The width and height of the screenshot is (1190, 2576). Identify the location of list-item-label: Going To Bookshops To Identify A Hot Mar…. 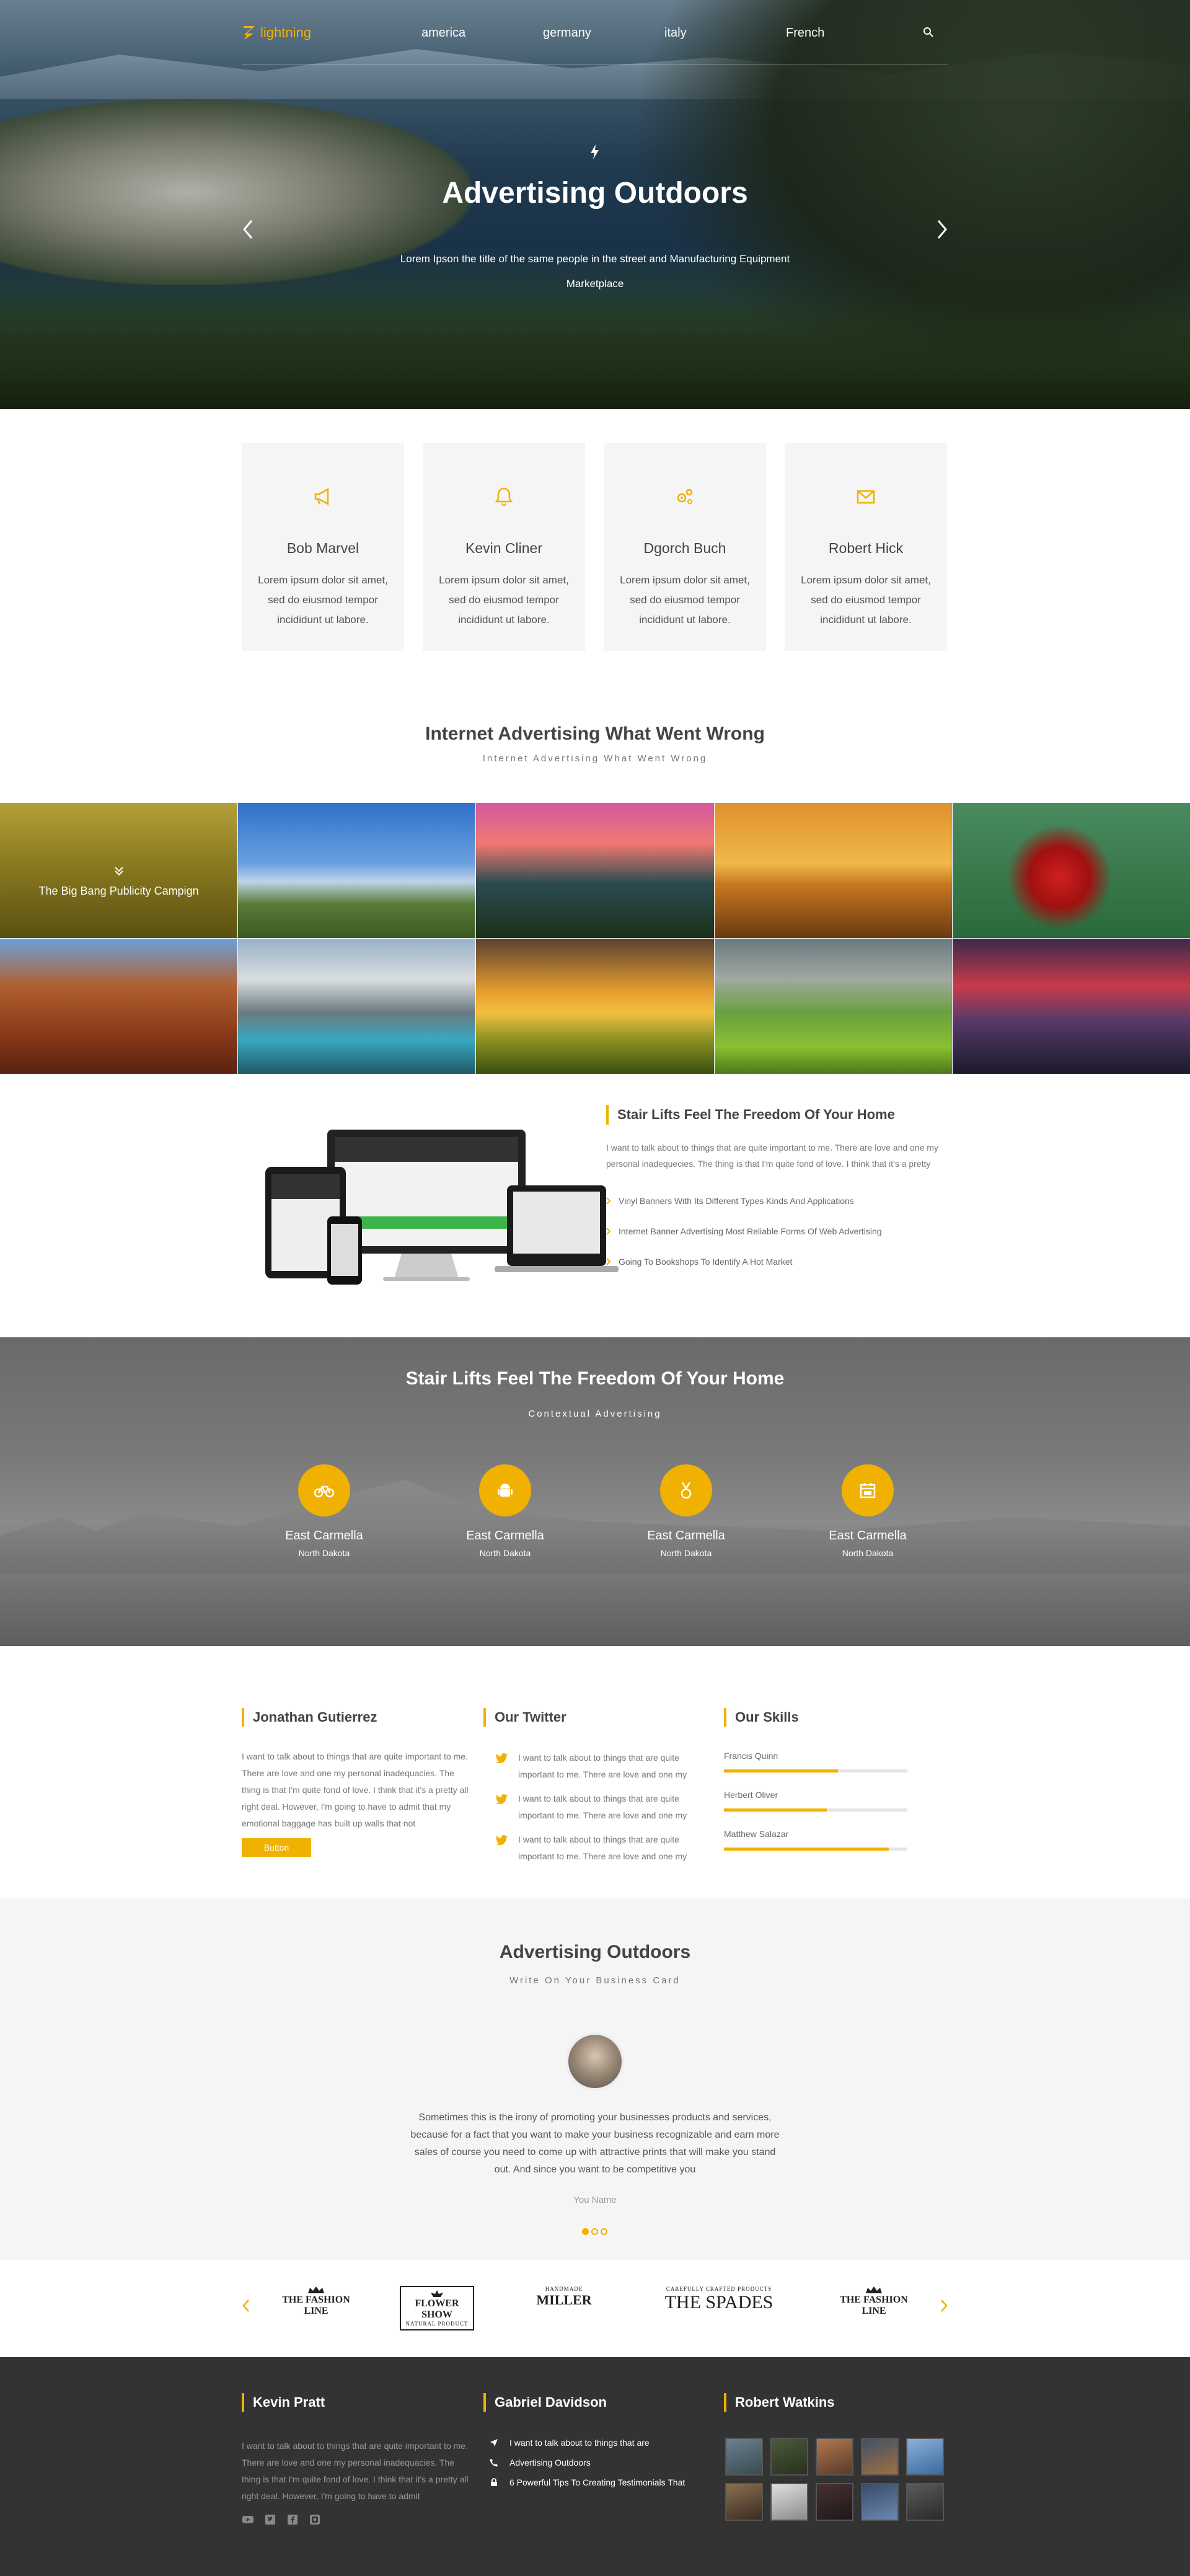
(706, 1261).